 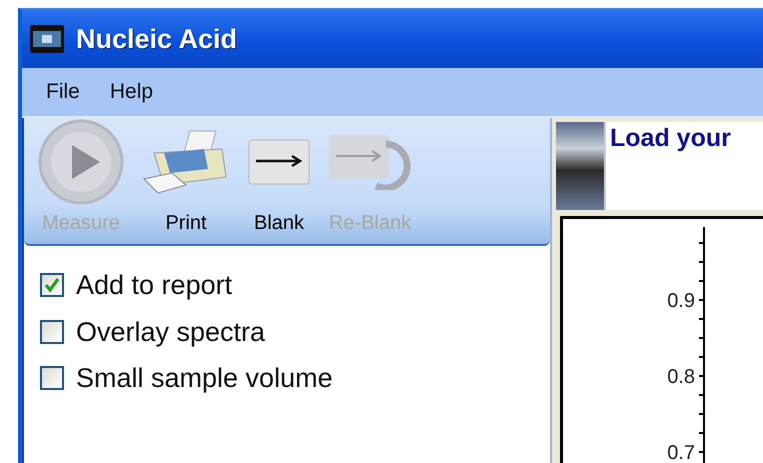 I want to click on arrow-loop-icon, so click(x=370, y=162).